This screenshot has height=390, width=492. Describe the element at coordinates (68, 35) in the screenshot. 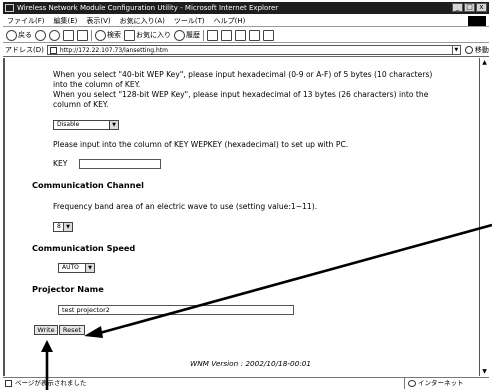

I see `refresh-icon` at that location.